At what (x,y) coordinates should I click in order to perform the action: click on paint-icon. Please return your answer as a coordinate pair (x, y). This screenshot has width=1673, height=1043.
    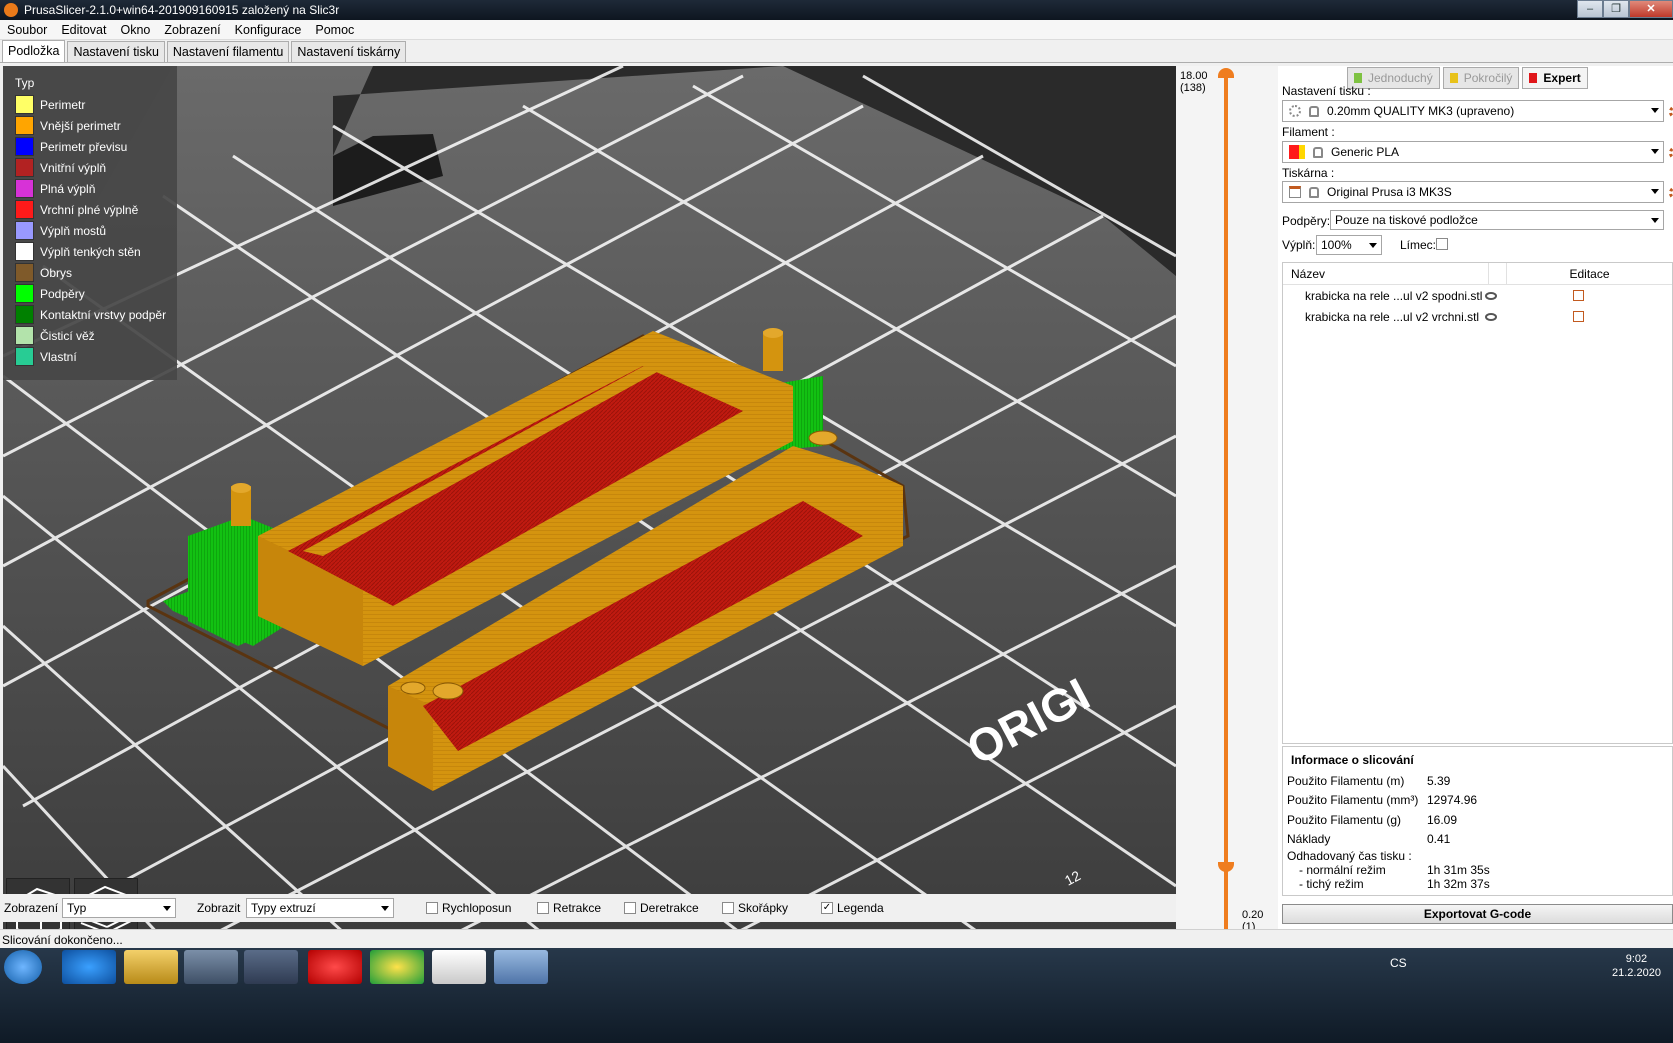
    Looking at the image, I should click on (521, 967).